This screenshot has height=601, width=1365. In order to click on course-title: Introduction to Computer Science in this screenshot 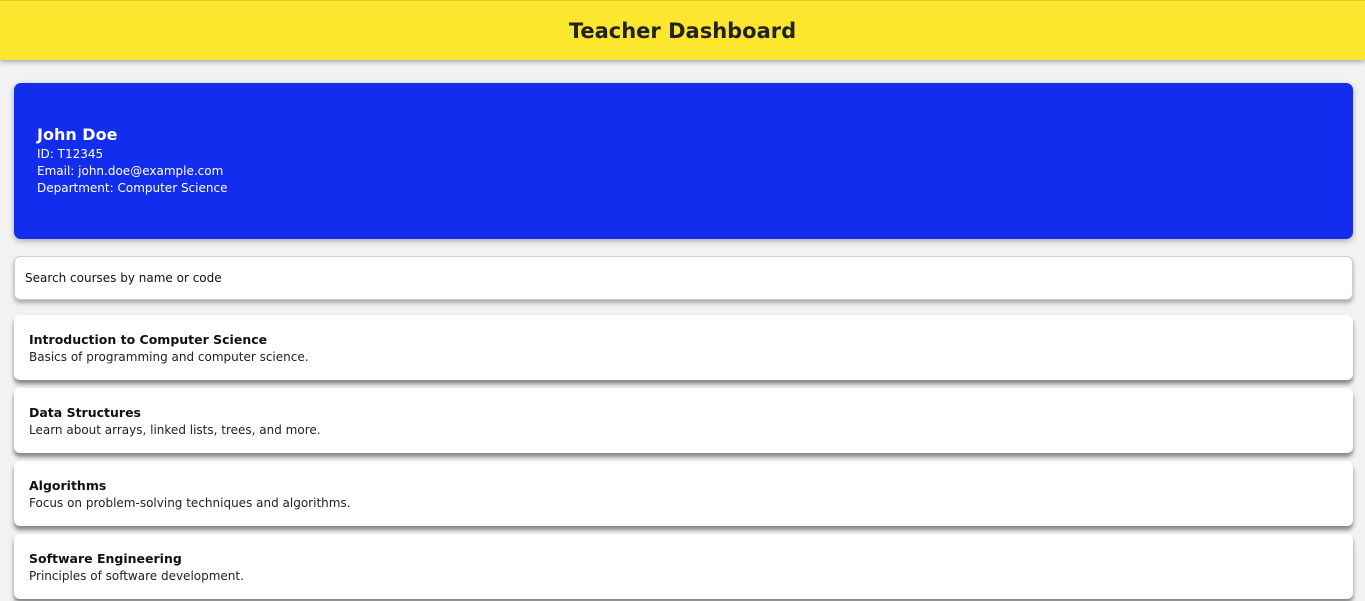, I will do `click(148, 339)`.